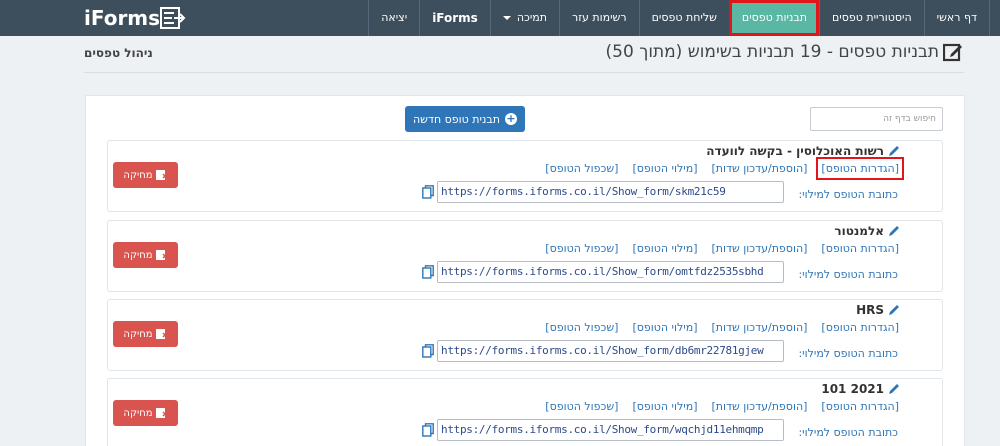  Describe the element at coordinates (454, 18) in the screenshot. I see `nav-iforms: iForms` at that location.